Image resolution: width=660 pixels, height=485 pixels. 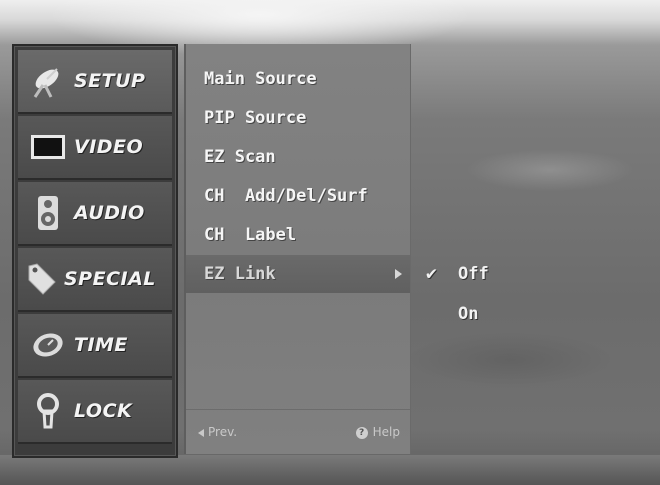 I want to click on help-button: ? Help, so click(x=377, y=432).